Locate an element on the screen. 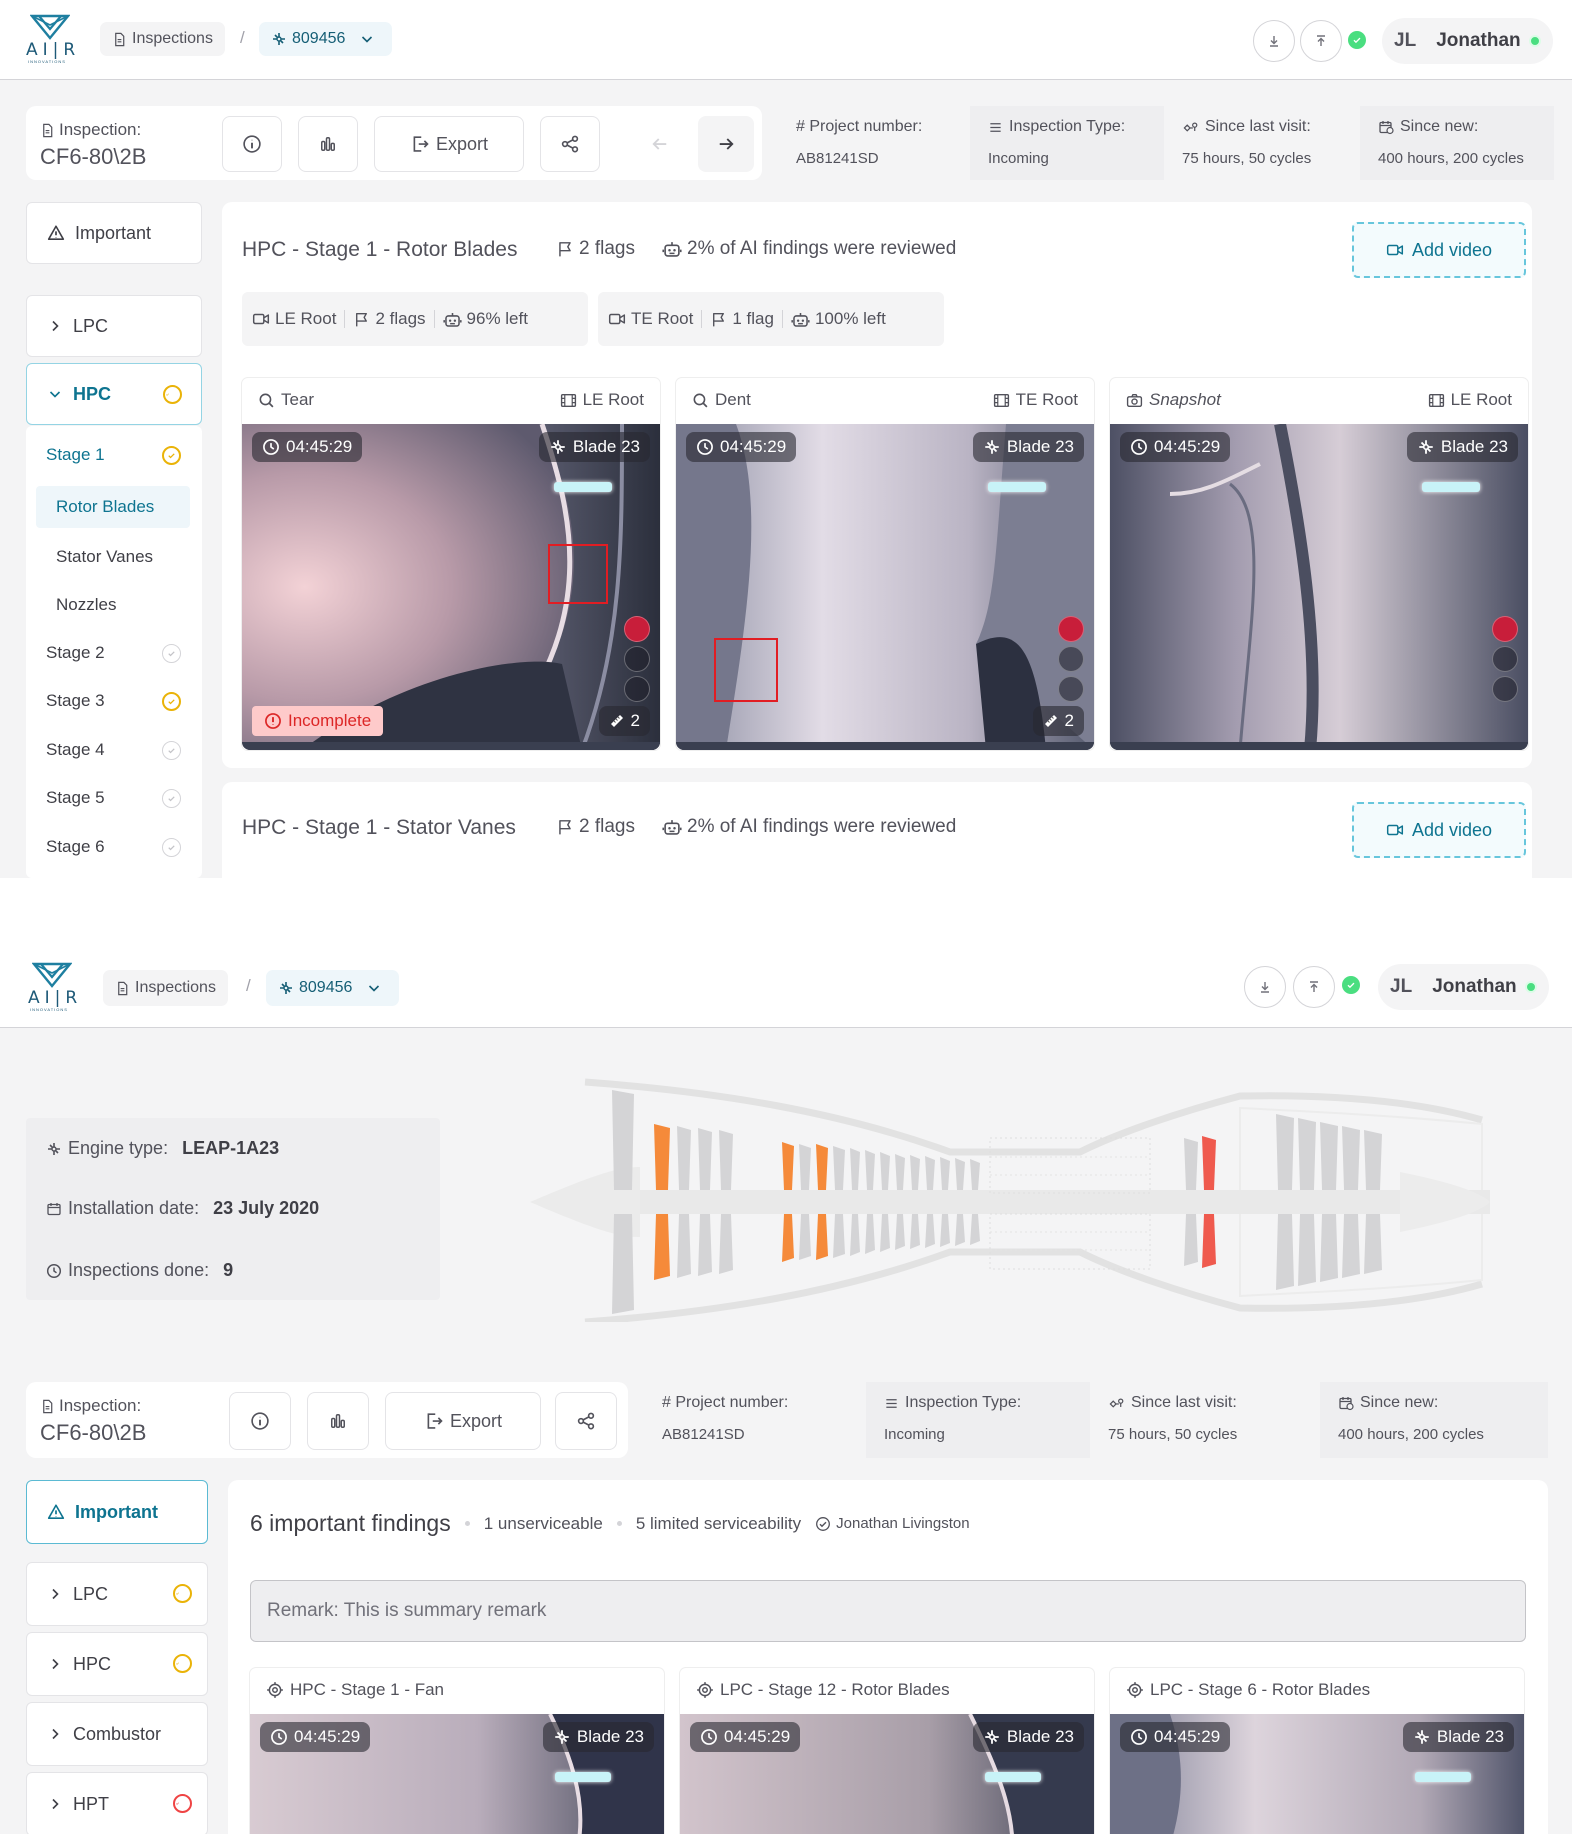  sidebar-item-hpt: HPT is located at coordinates (117, 1803).